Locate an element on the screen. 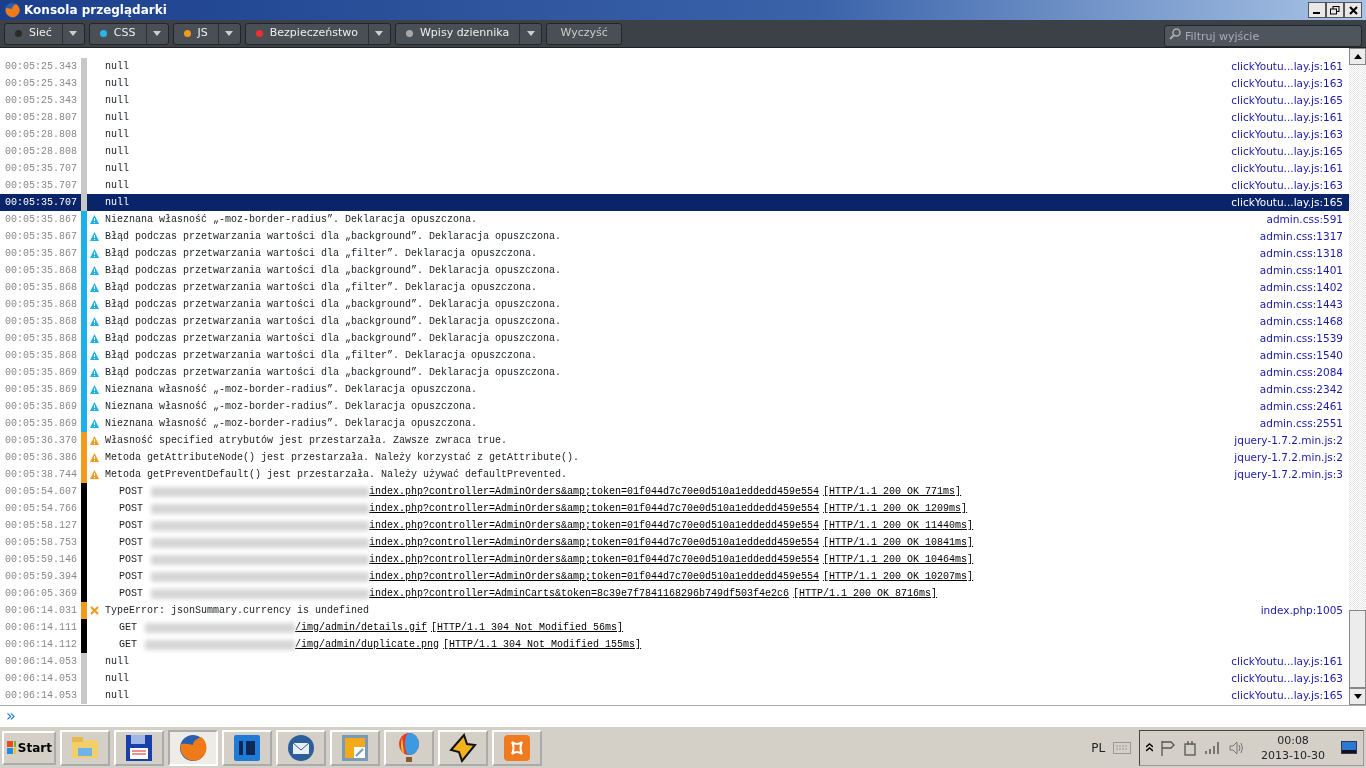 The image size is (1366, 768). log-row: 00:05:36.370 Własność specified atrybutów jest przestarzała. Zawsze zwraca true. jquery-1.7.2.min.js:2 is located at coordinates (674, 440).